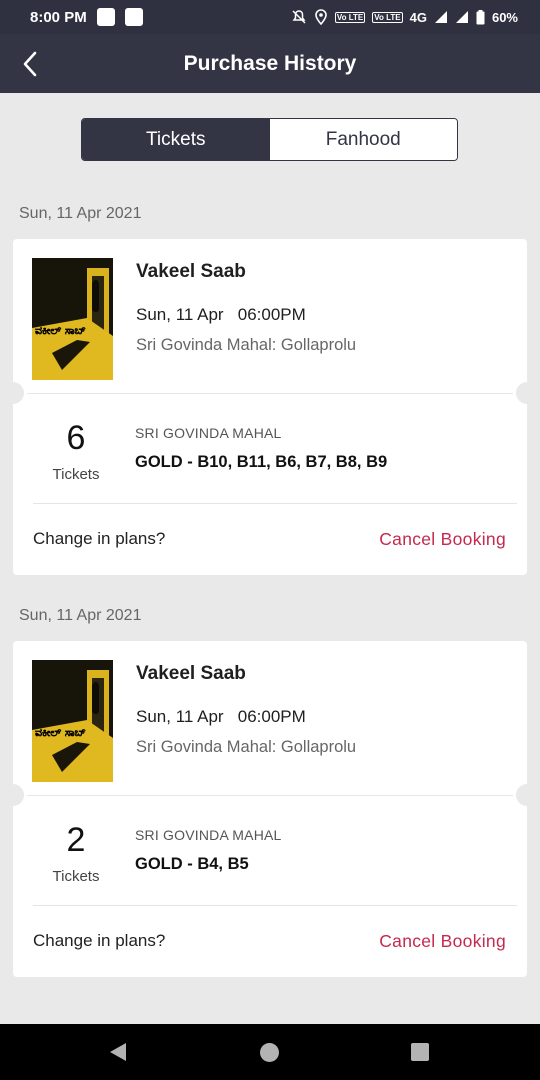  What do you see at coordinates (418, 17) in the screenshot?
I see `network-type: 4G` at bounding box center [418, 17].